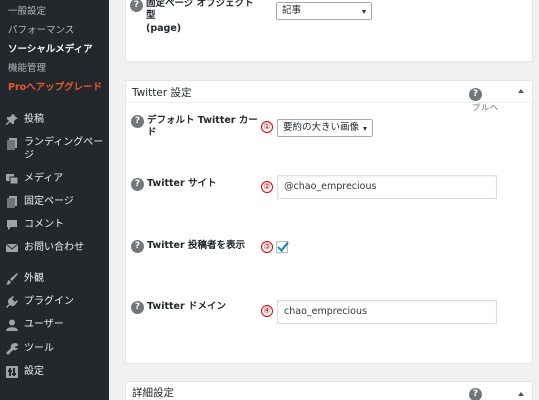 The image size is (539, 400). What do you see at coordinates (12, 372) in the screenshot?
I see `settings-icon` at bounding box center [12, 372].